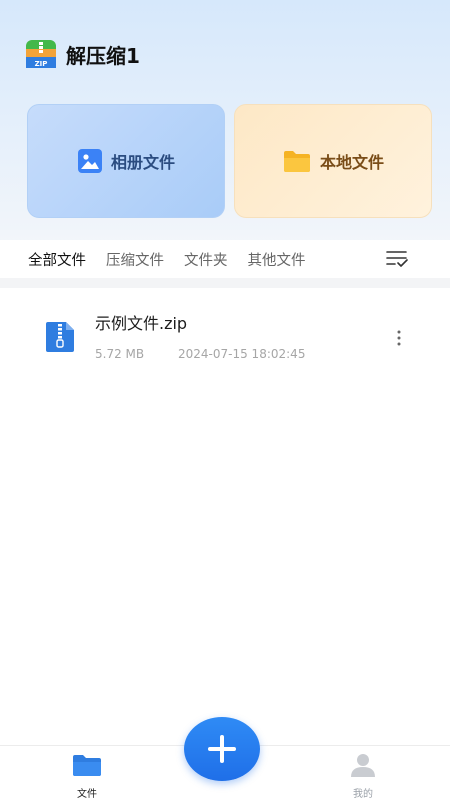 This screenshot has height=800, width=450. I want to click on more-vertical-icon, so click(399, 338).